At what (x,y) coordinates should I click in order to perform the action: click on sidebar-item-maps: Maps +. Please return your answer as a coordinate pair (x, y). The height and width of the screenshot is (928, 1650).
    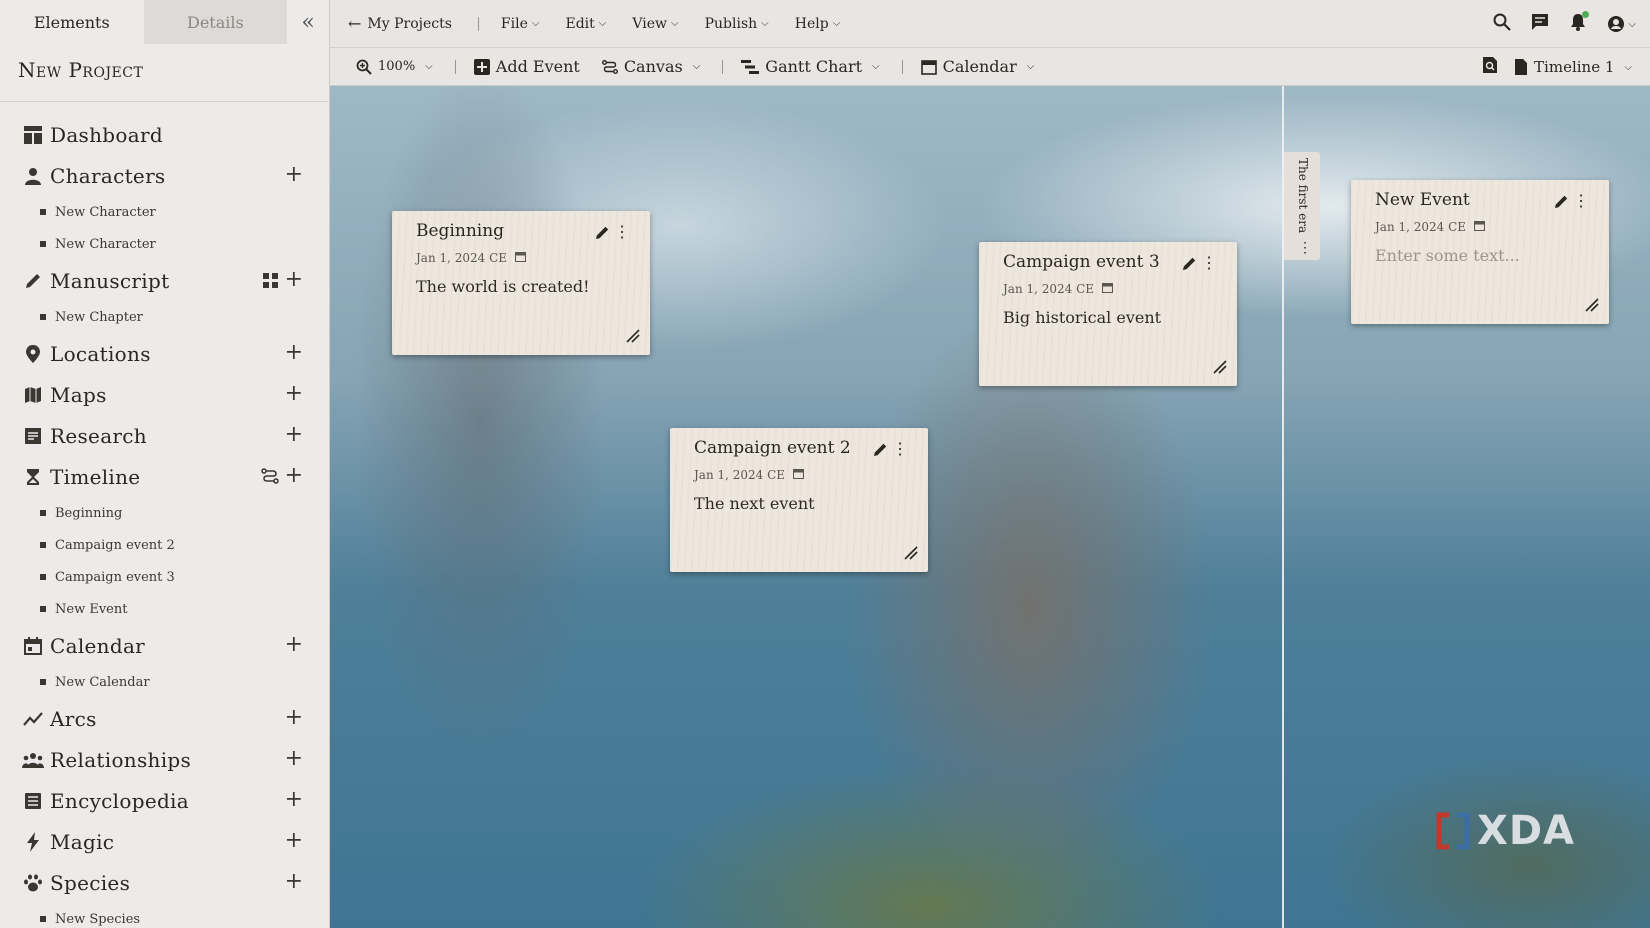
    Looking at the image, I should click on (164, 394).